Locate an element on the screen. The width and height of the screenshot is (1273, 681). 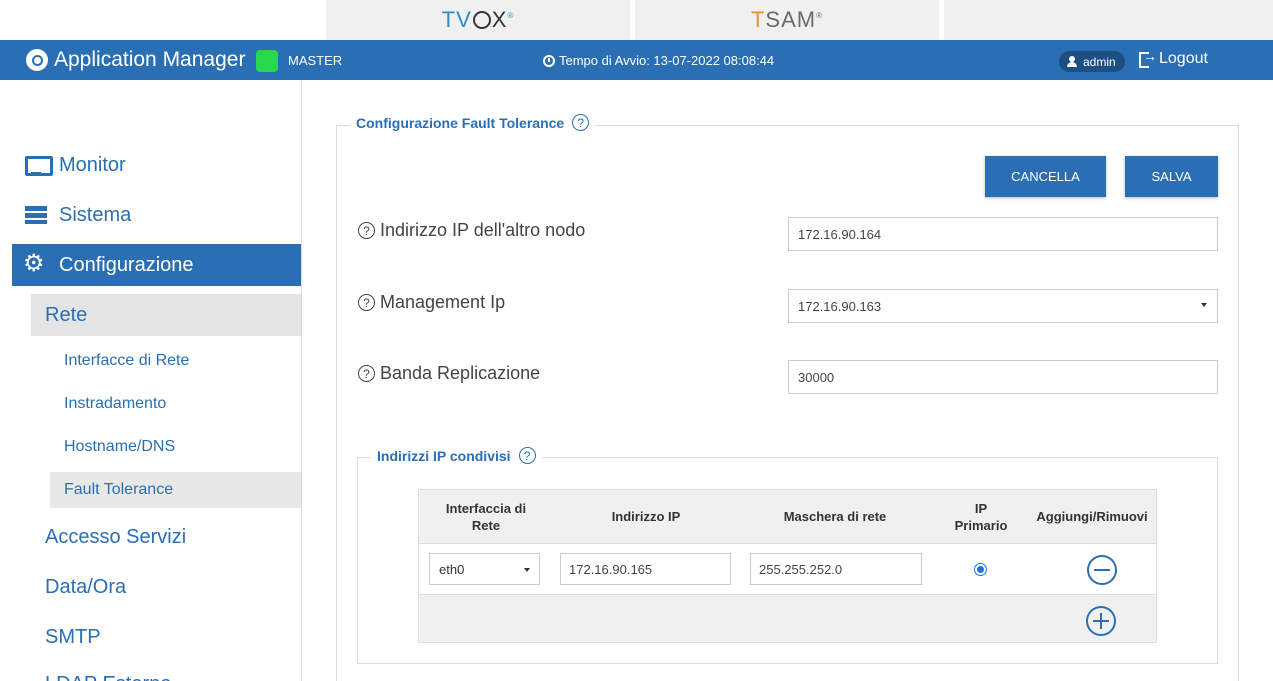
table-row: eth0 172.16.90.165 255.255.252.0 is located at coordinates (787, 569).